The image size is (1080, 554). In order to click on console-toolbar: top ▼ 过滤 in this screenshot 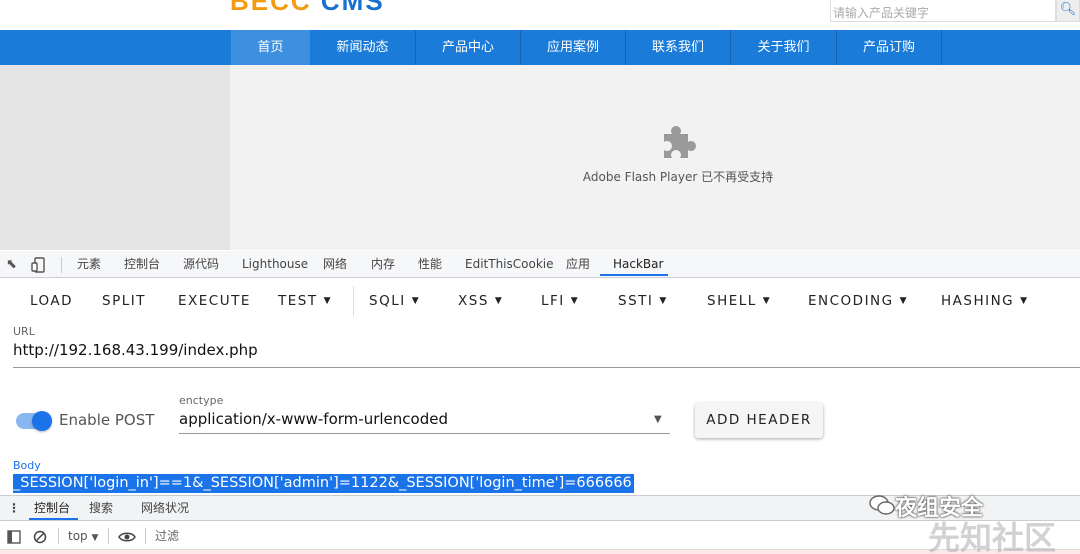, I will do `click(540, 536)`.